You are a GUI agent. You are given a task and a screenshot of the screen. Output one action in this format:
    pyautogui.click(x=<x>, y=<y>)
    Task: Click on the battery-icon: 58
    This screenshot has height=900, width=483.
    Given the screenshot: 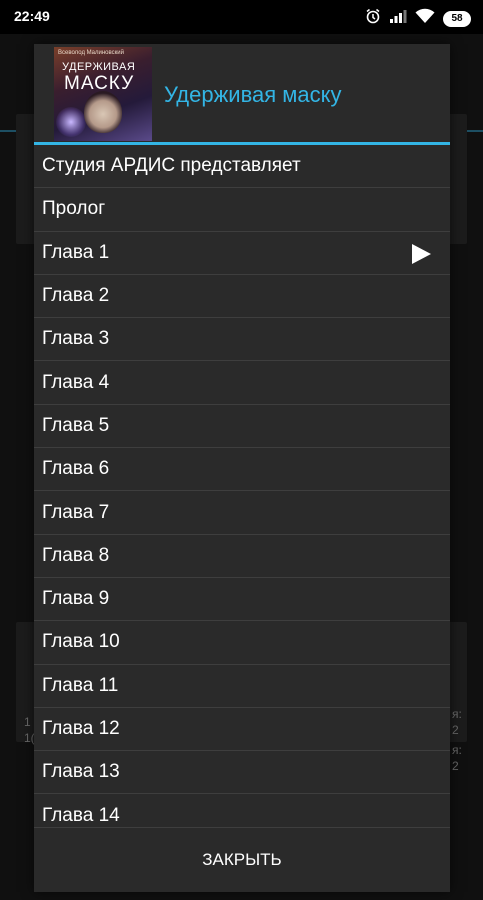 What is the action you would take?
    pyautogui.click(x=457, y=18)
    